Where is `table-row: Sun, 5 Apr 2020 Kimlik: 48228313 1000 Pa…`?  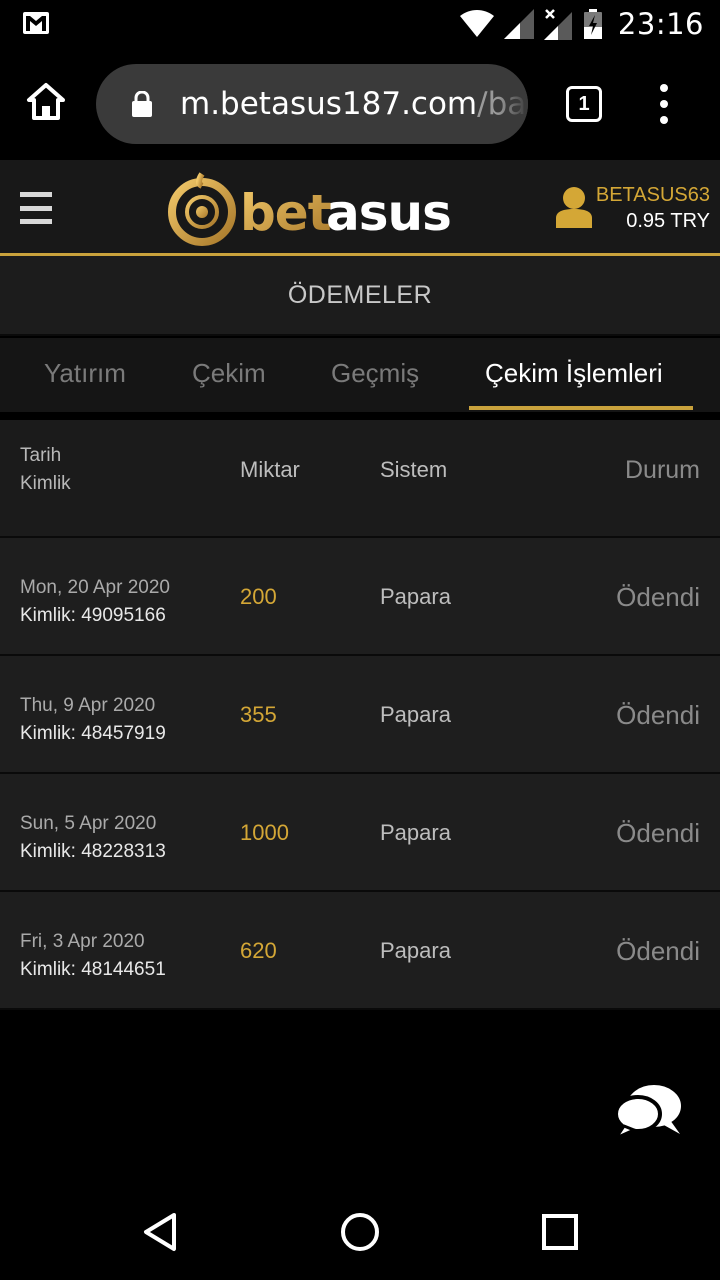
table-row: Sun, 5 Apr 2020 Kimlik: 48228313 1000 Pa… is located at coordinates (360, 833).